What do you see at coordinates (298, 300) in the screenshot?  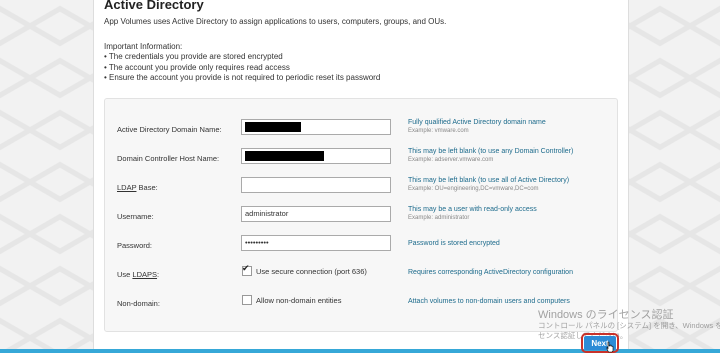 I see `non-domain-checkbox-label: Allow non-domain entities` at bounding box center [298, 300].